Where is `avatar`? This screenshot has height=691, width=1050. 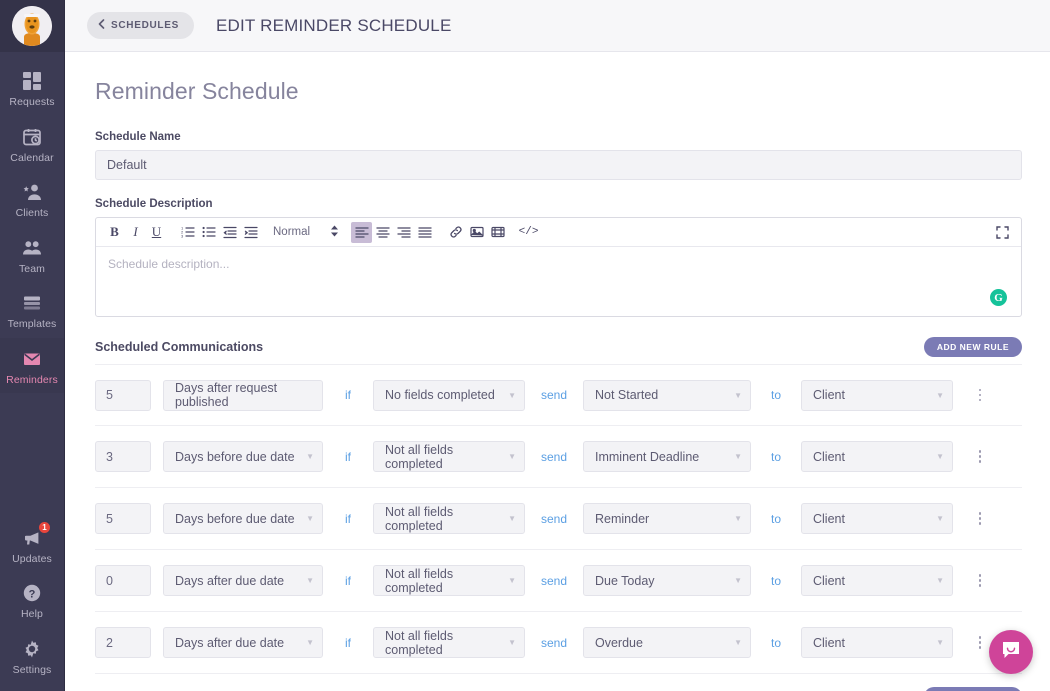
avatar is located at coordinates (32, 26).